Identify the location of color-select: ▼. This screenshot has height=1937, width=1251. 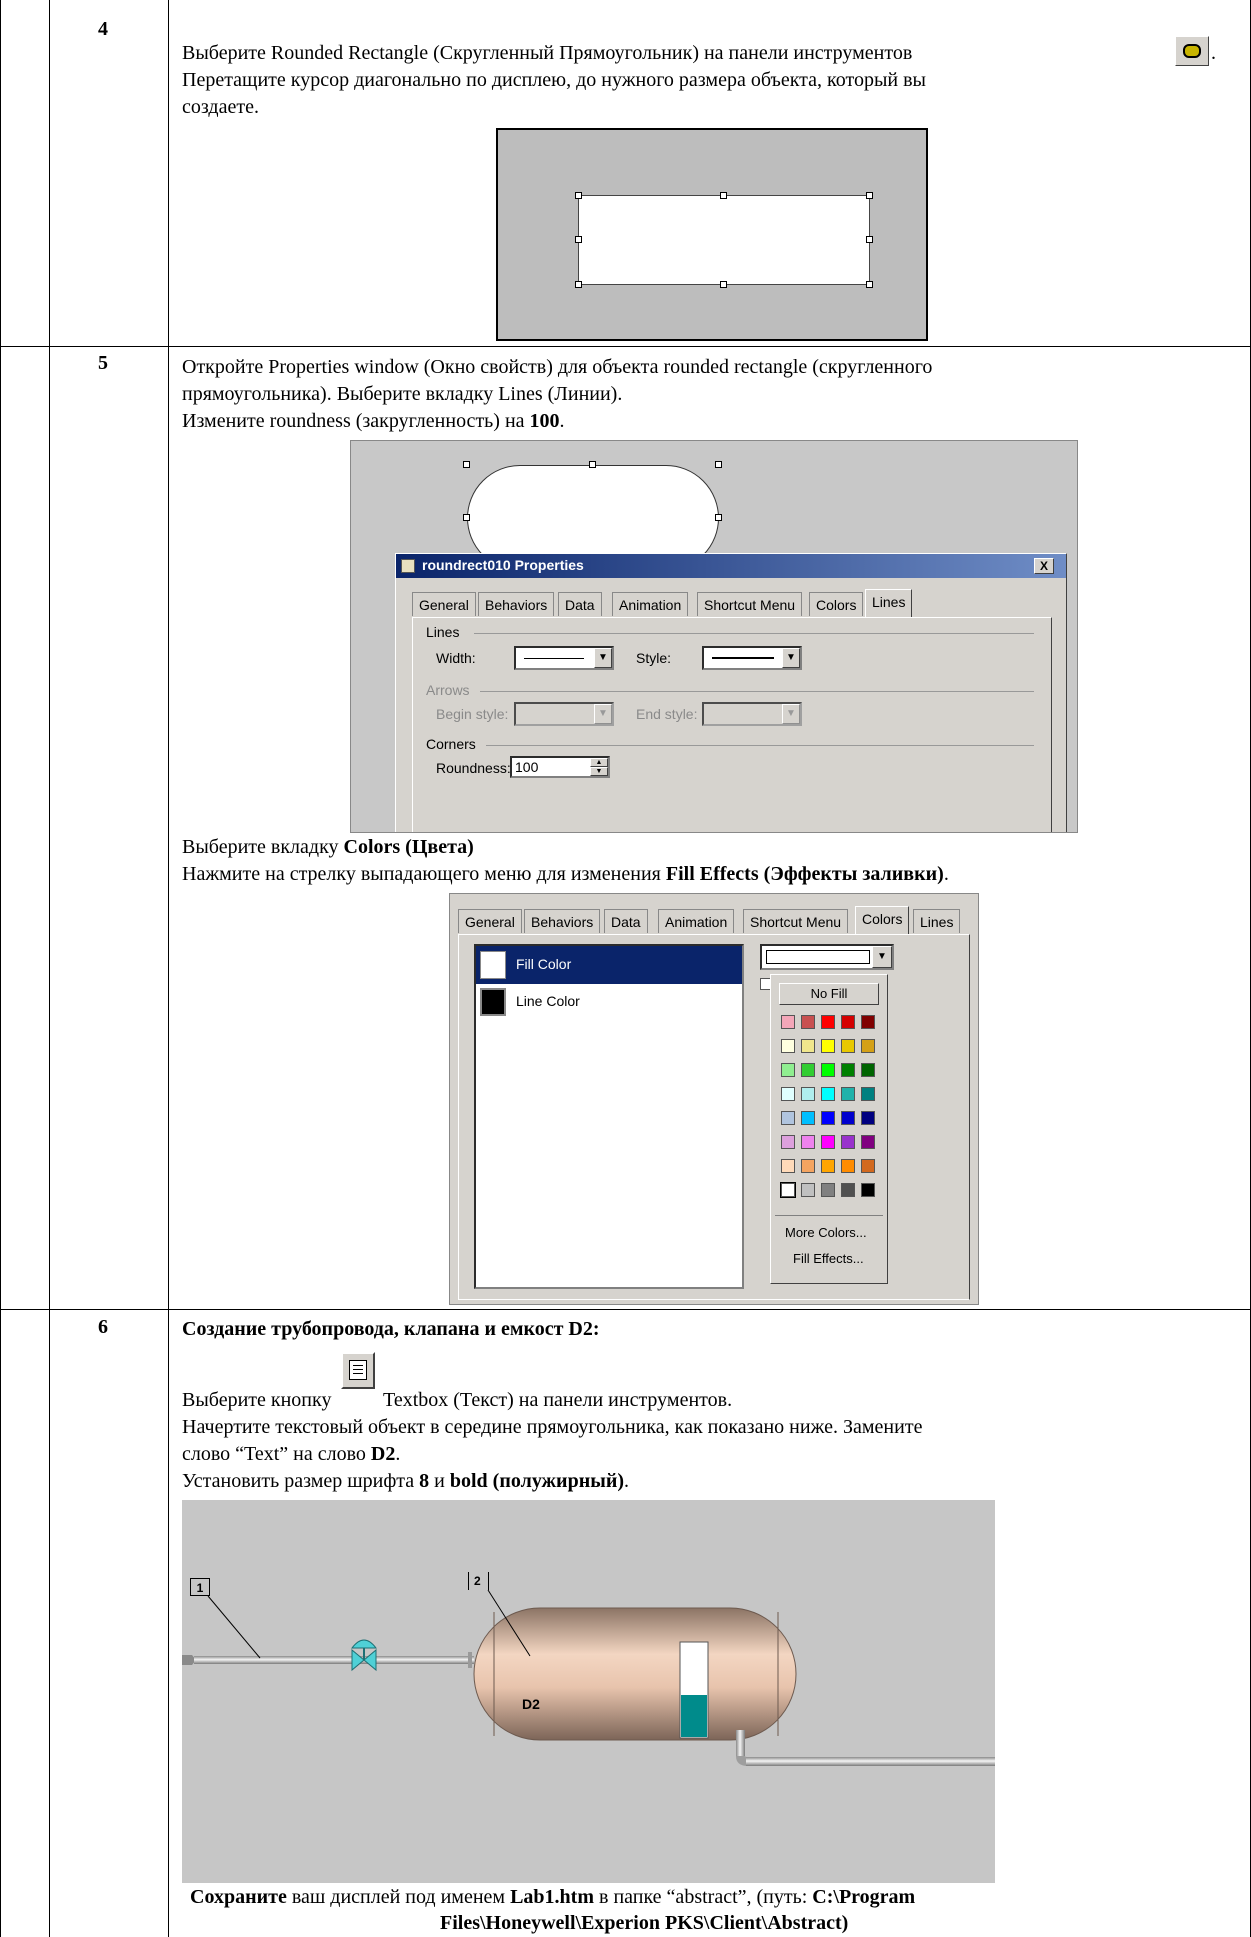
(827, 957).